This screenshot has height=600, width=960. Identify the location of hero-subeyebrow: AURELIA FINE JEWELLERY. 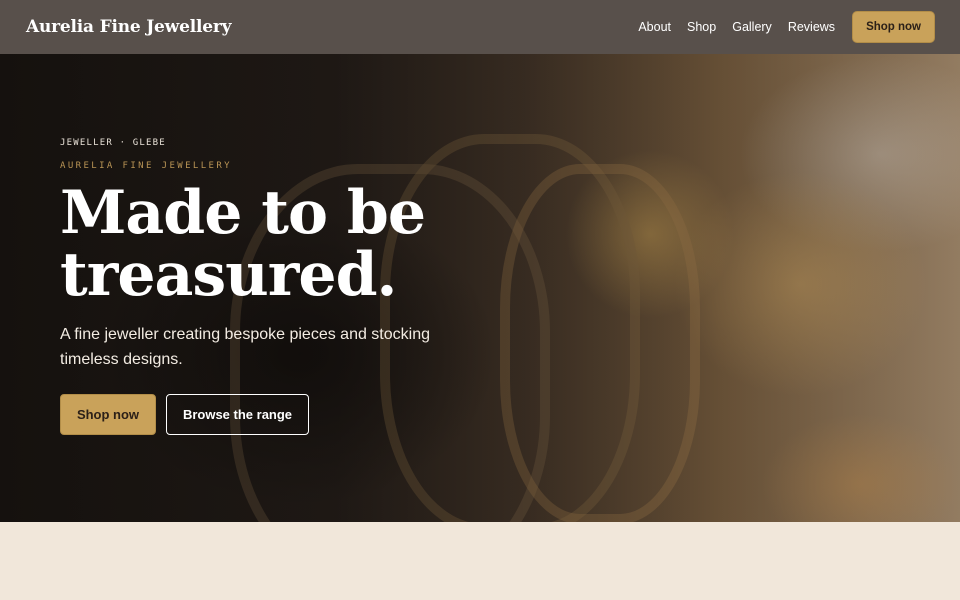
(146, 166).